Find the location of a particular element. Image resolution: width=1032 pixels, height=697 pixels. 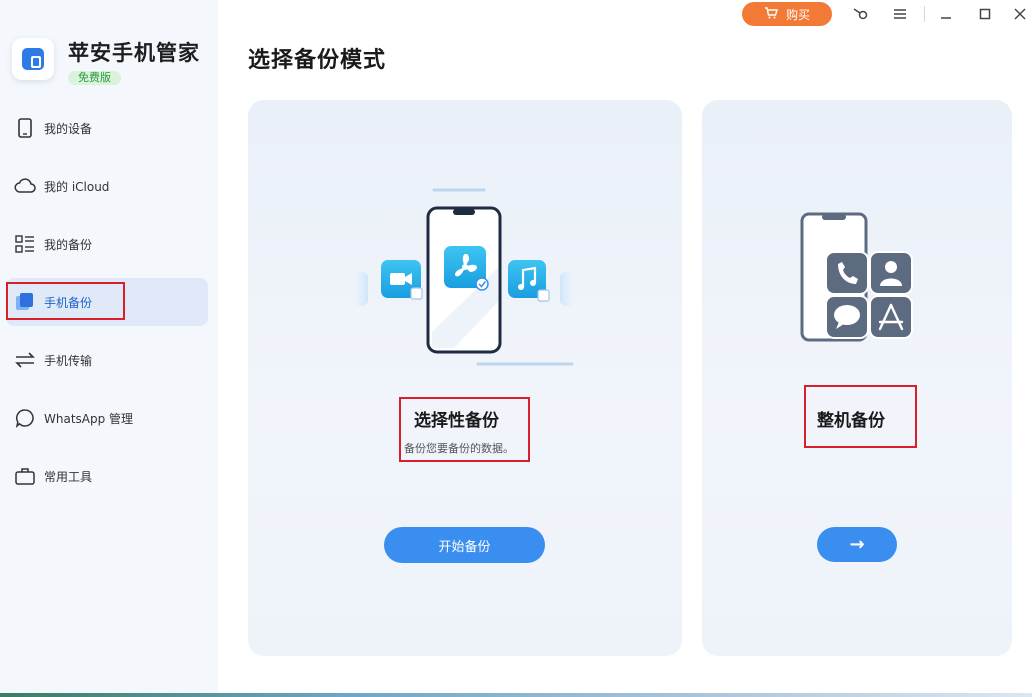

key-icon is located at coordinates (860, 14).